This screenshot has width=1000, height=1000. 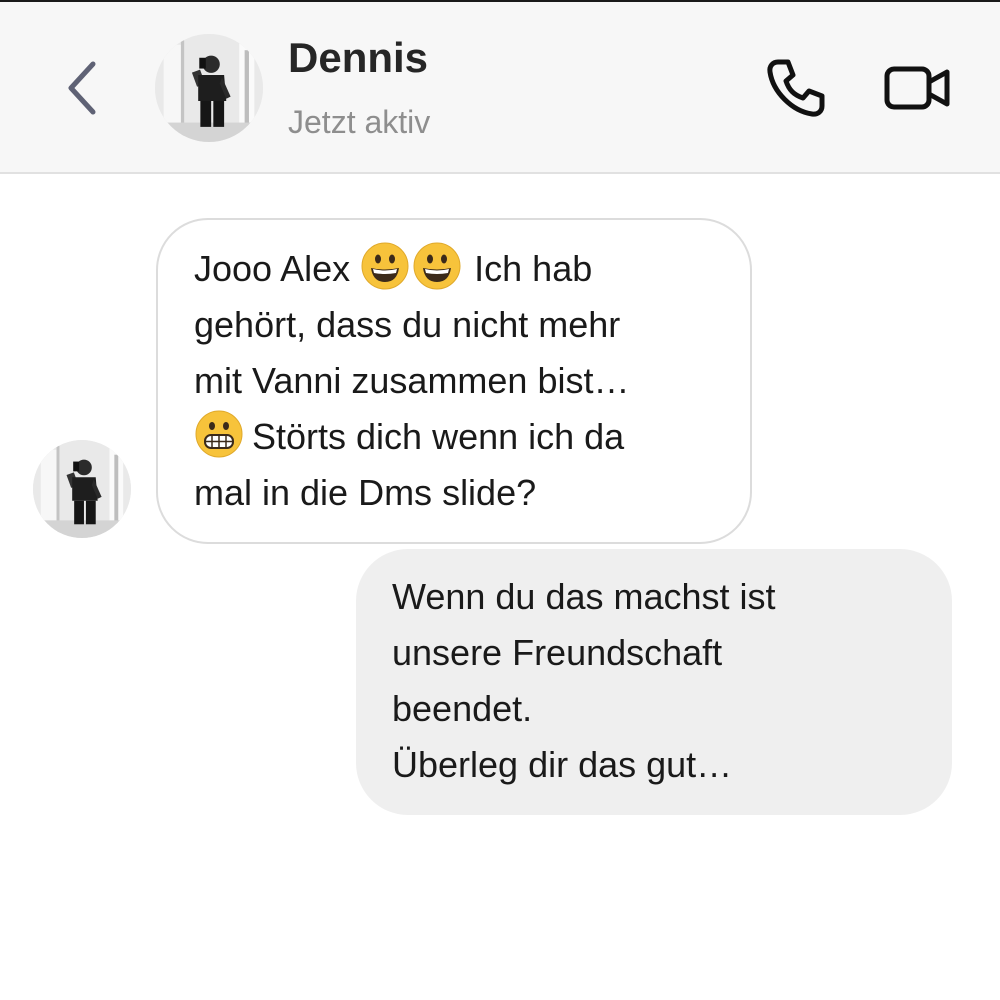 I want to click on chevron-left-icon, so click(x=82, y=90).